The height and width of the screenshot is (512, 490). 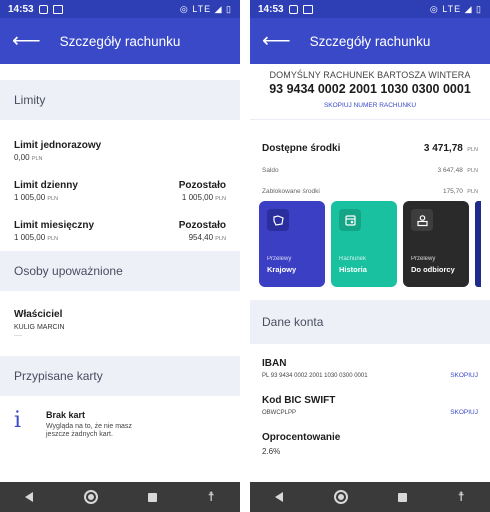 I want to click on bic-value-row: OBWCPLPP SKOPIUJ, so click(x=370, y=412).